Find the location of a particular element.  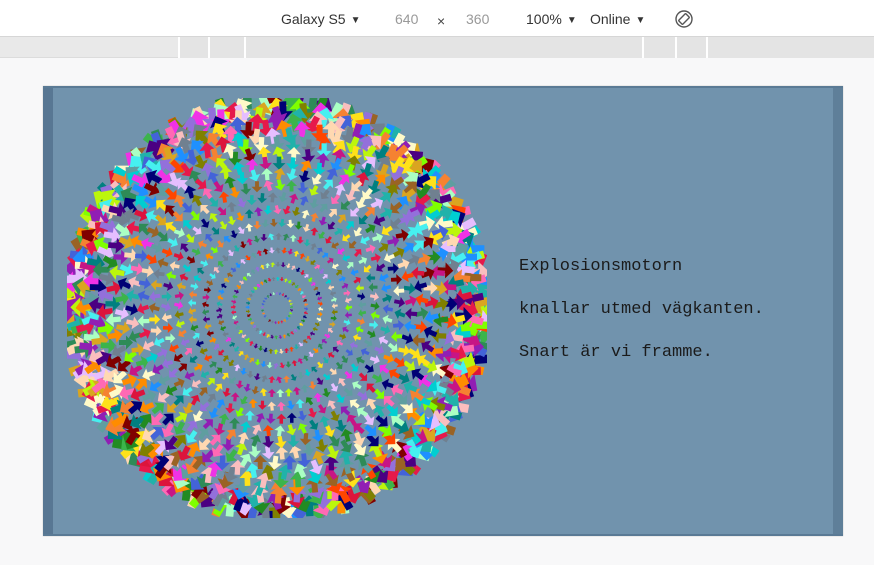

height-input: 360 is located at coordinates (477, 19).